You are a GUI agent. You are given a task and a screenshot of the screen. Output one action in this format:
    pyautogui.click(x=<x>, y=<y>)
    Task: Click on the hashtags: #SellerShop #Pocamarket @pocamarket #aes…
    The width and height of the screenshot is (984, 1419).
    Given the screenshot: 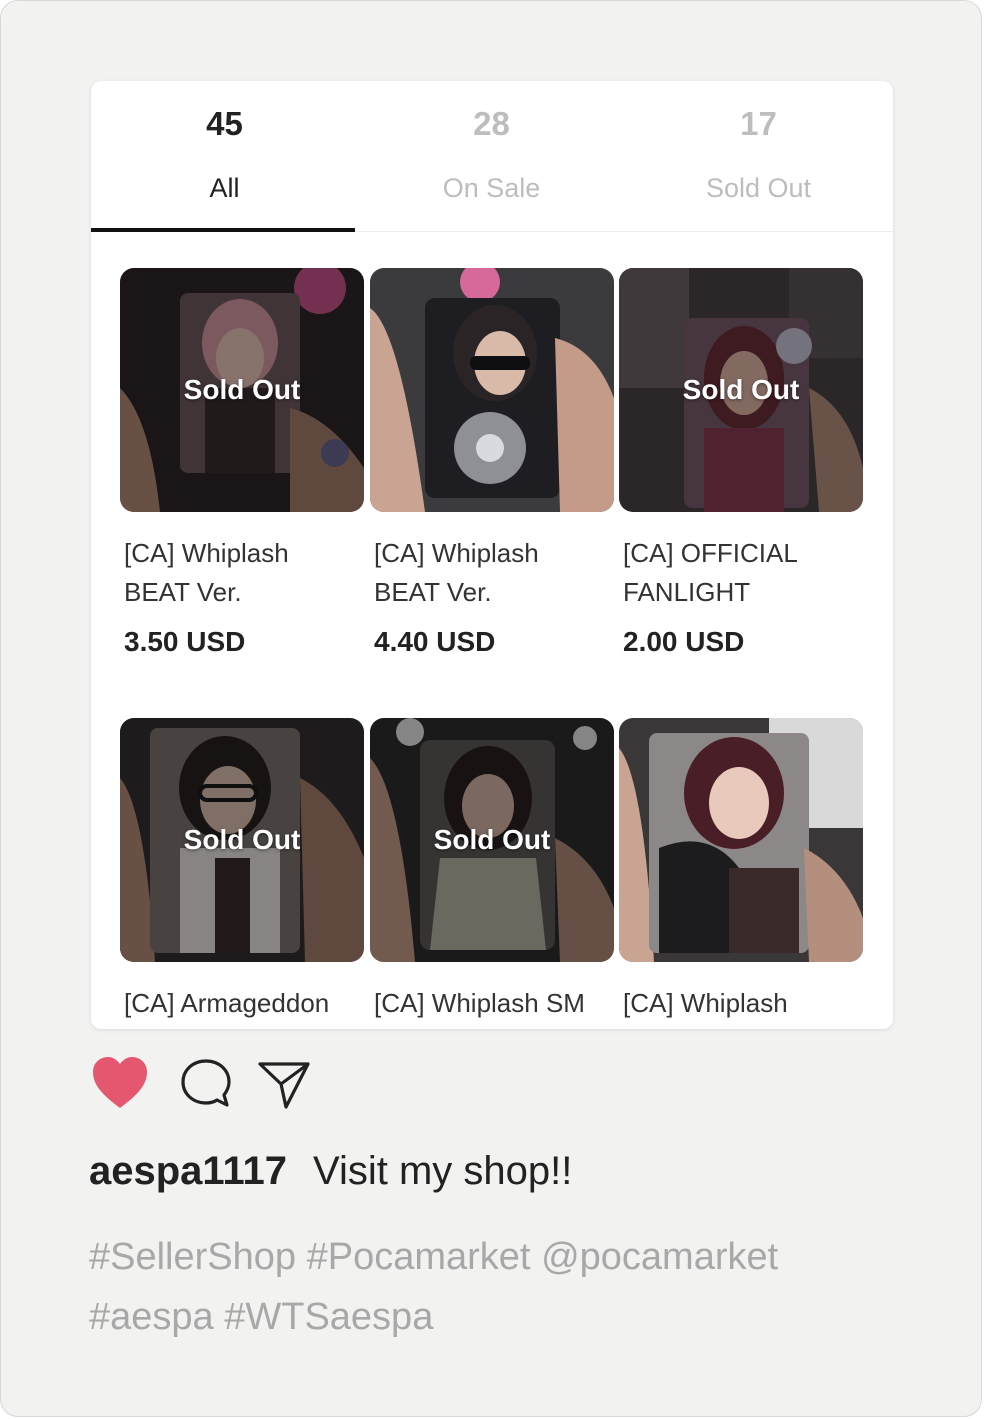 What is the action you would take?
    pyautogui.click(x=489, y=1287)
    